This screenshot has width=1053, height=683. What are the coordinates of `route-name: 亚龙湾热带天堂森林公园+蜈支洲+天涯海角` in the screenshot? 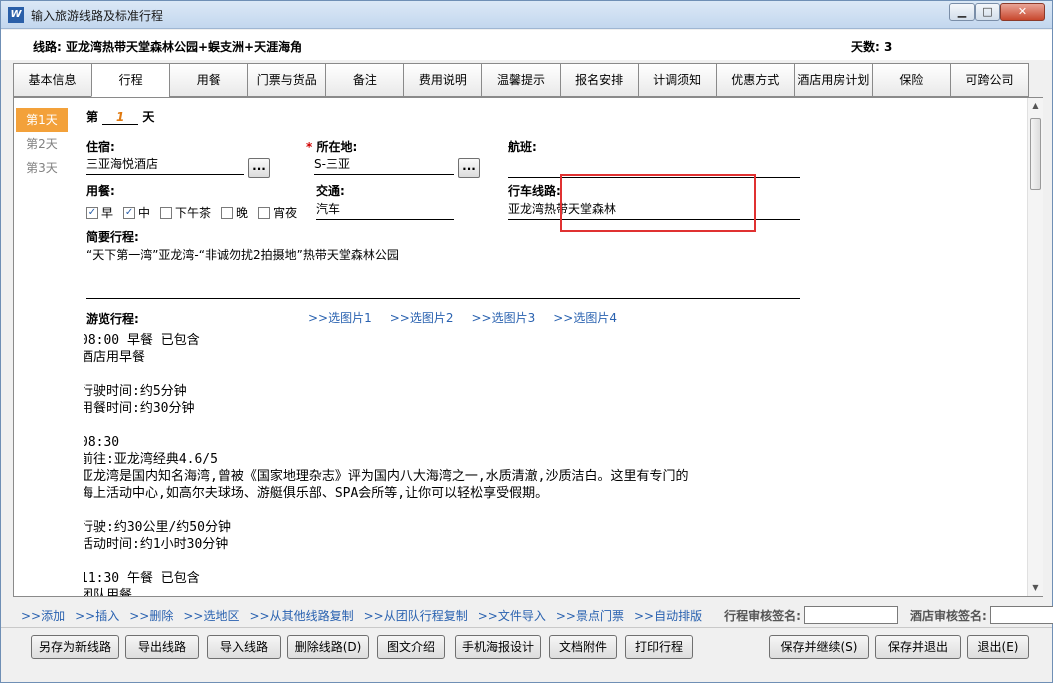 It's located at (184, 47).